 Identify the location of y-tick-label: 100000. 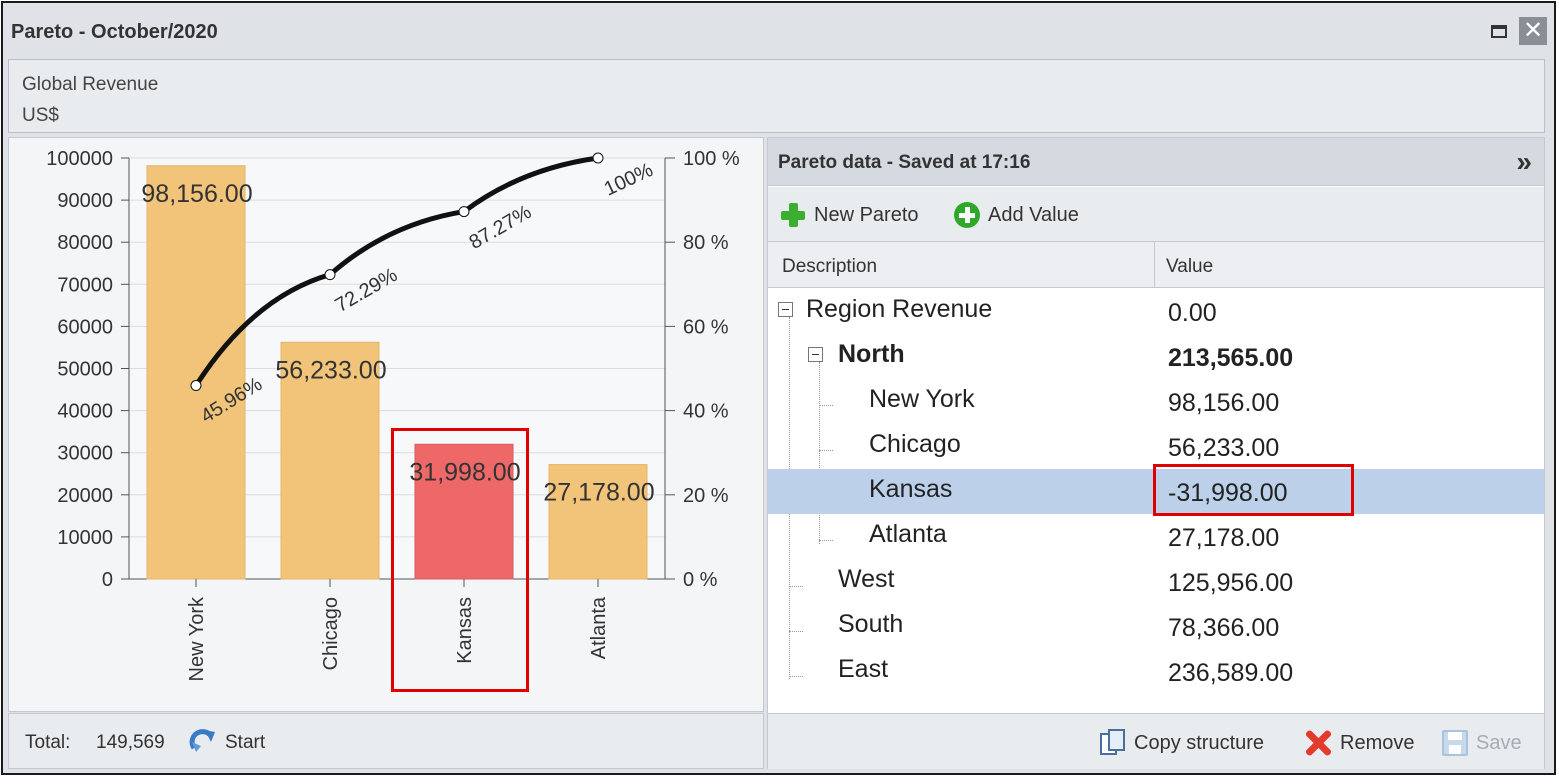
(79, 159).